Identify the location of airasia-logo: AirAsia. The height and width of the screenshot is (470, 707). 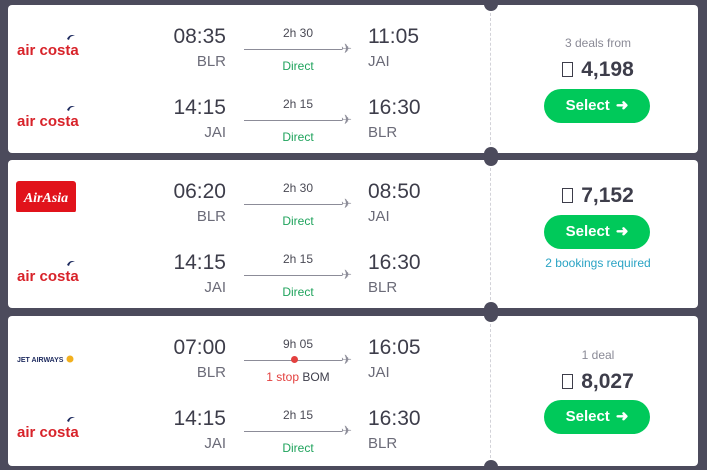
(46, 196).